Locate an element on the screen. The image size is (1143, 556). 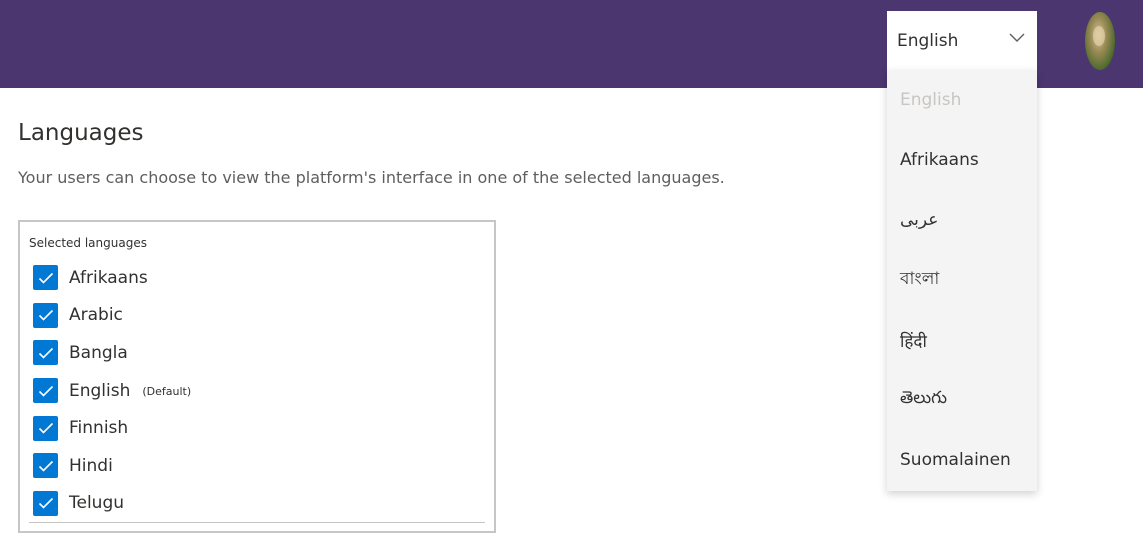
language-label: Hindi is located at coordinates (91, 465).